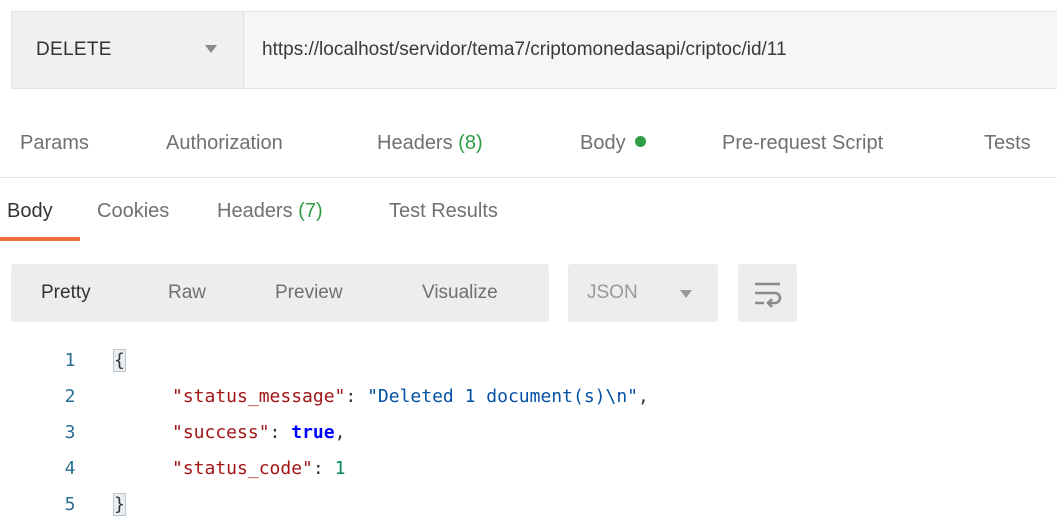  What do you see at coordinates (187, 293) in the screenshot?
I see `raw-button: Raw` at bounding box center [187, 293].